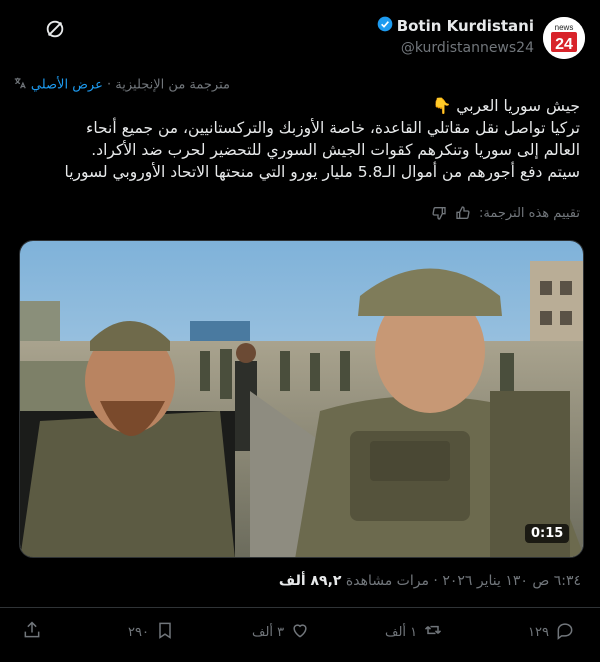 The width and height of the screenshot is (600, 662). I want to click on share-button, so click(32, 632).